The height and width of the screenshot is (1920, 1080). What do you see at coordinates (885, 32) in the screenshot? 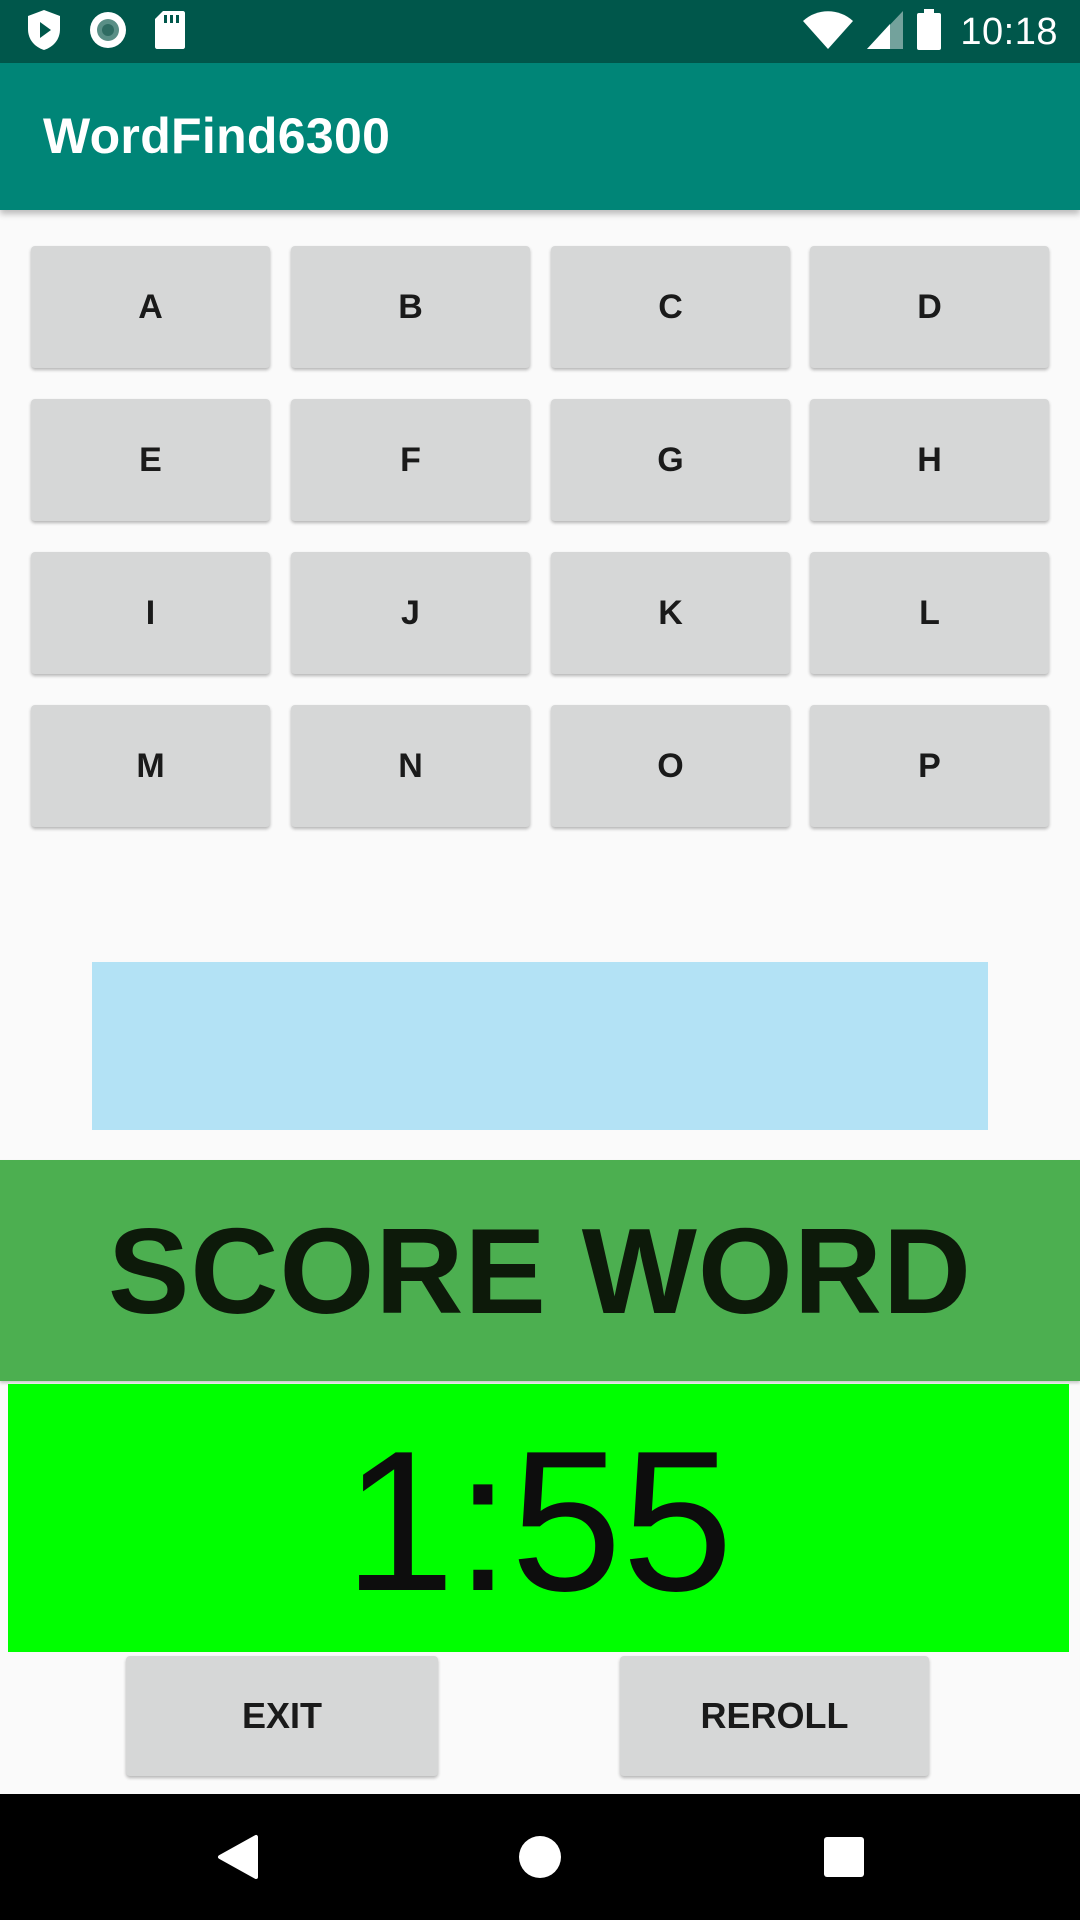
I see `cell-signal-icon` at bounding box center [885, 32].